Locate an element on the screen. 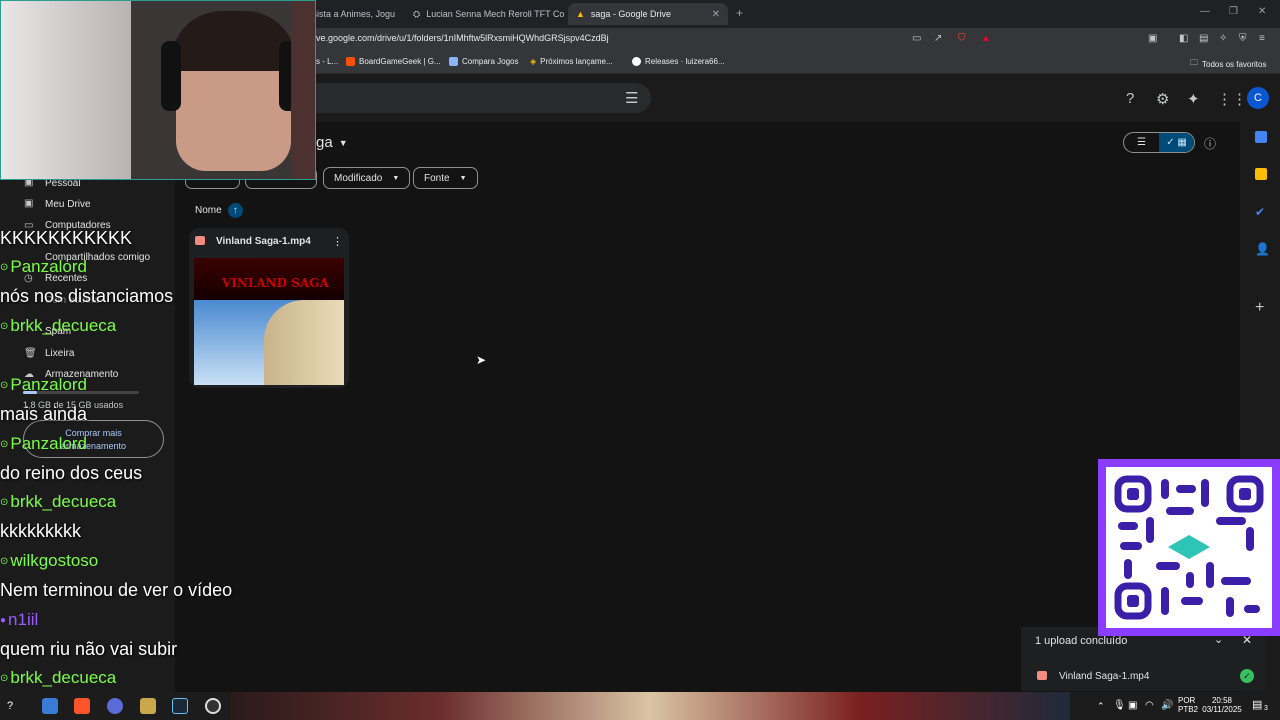 The image size is (1280, 720). drive-favicon-icon: ▲ is located at coordinates (580, 14).